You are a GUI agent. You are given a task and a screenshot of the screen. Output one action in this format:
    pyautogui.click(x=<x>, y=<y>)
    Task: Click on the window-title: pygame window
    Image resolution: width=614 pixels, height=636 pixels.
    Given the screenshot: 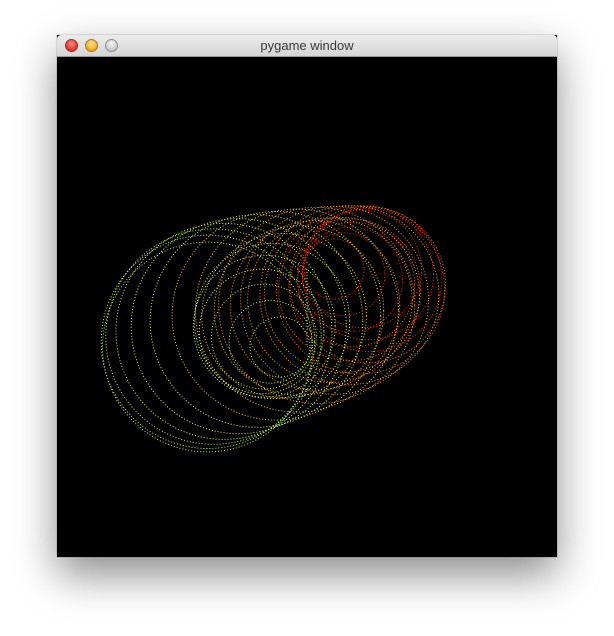 What is the action you would take?
    pyautogui.click(x=307, y=45)
    